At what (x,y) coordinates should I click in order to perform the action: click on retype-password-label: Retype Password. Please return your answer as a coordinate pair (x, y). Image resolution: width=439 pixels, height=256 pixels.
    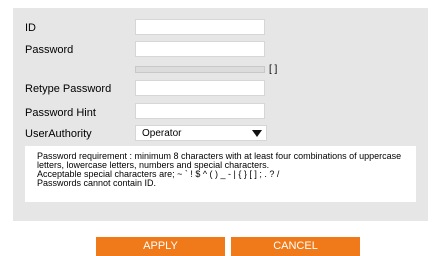
    Looking at the image, I should click on (68, 89).